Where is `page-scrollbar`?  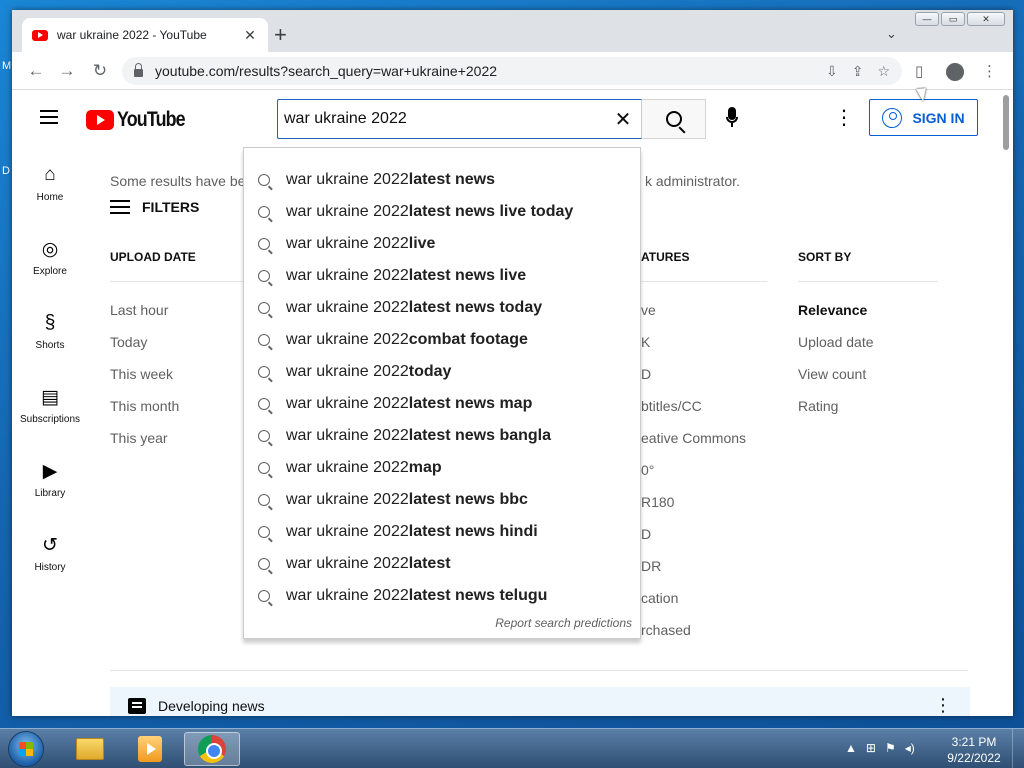 page-scrollbar is located at coordinates (1006, 403).